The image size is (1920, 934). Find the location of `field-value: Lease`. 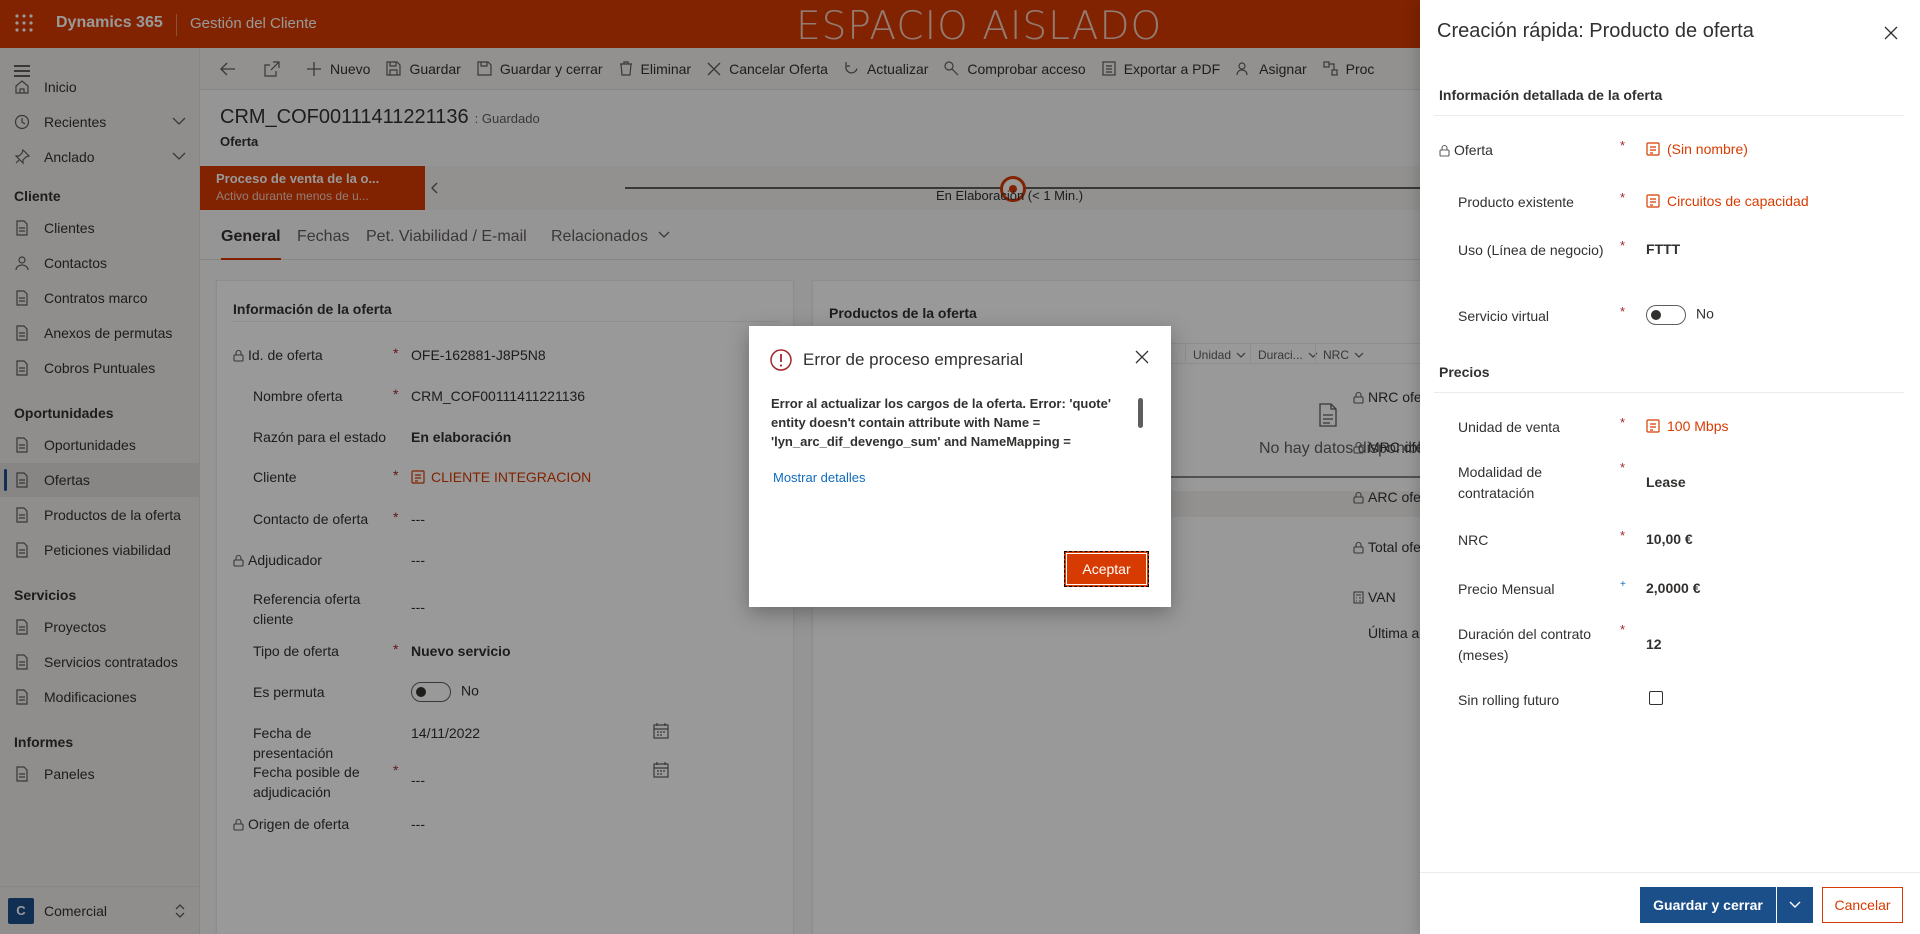

field-value: Lease is located at coordinates (1666, 482).